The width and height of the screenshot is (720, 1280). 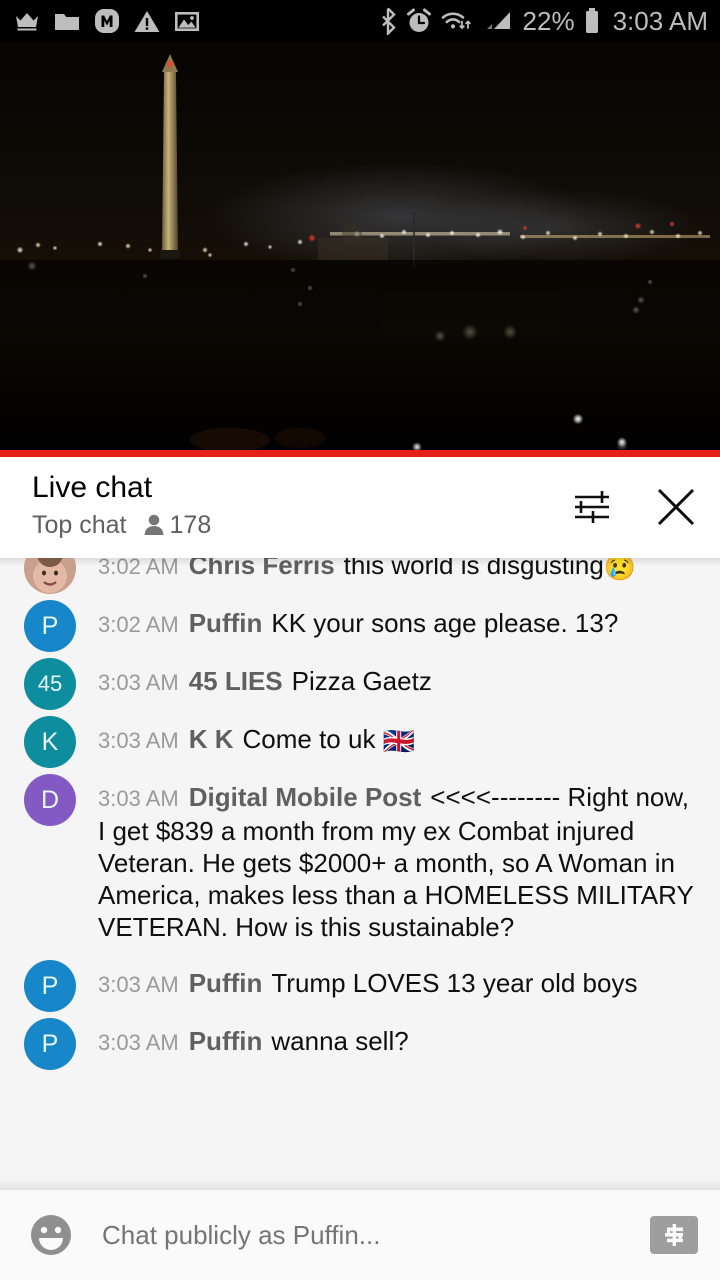 I want to click on message-emoji-uk-flag: 🇬🇧, so click(x=399, y=741).